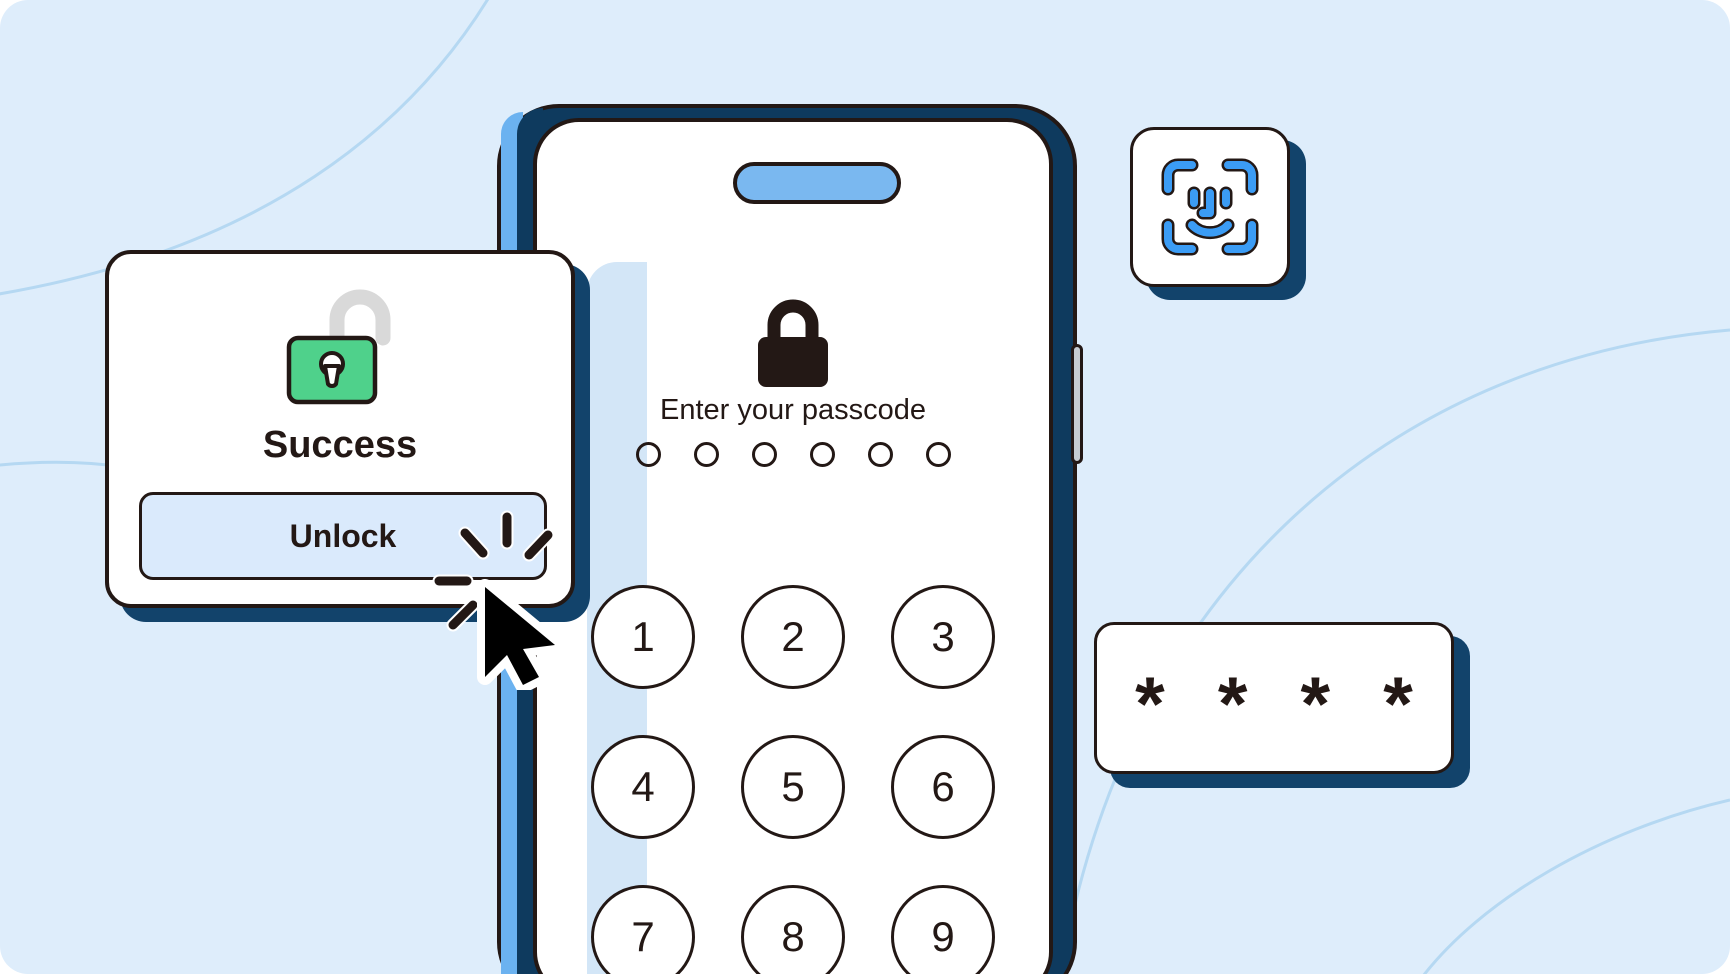  I want to click on success-title: Success, so click(340, 445).